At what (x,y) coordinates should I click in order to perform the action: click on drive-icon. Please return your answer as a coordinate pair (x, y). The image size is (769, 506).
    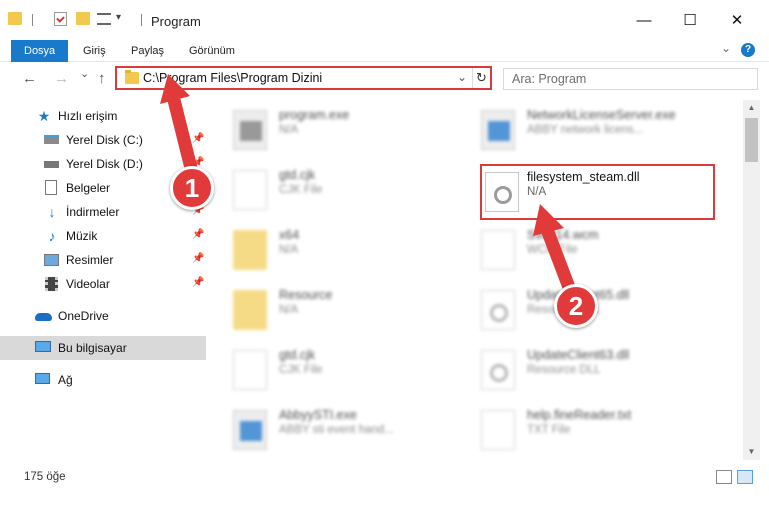
    Looking at the image, I should click on (51, 139).